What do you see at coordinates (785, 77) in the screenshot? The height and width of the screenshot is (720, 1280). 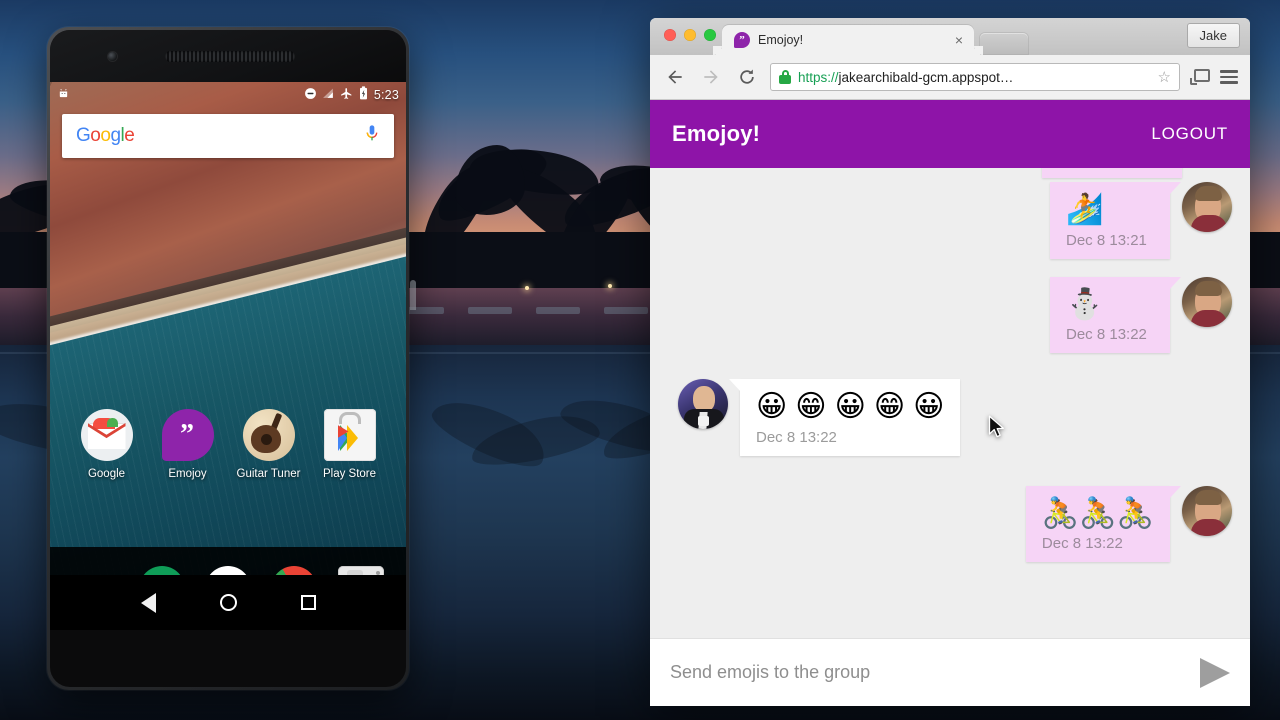 I see `secure-lock-icon` at bounding box center [785, 77].